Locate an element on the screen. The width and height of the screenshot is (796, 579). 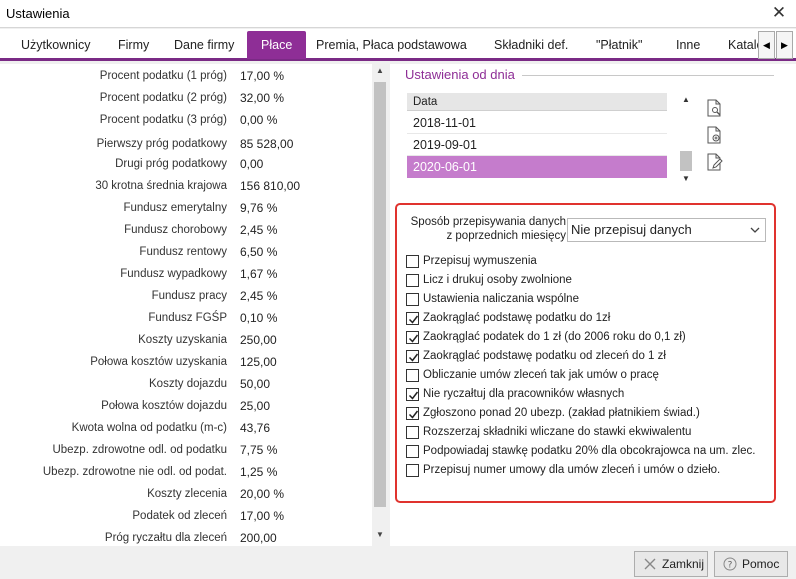
param-row: Fundusz rentowy 6,50 % is located at coordinates (180, 253).